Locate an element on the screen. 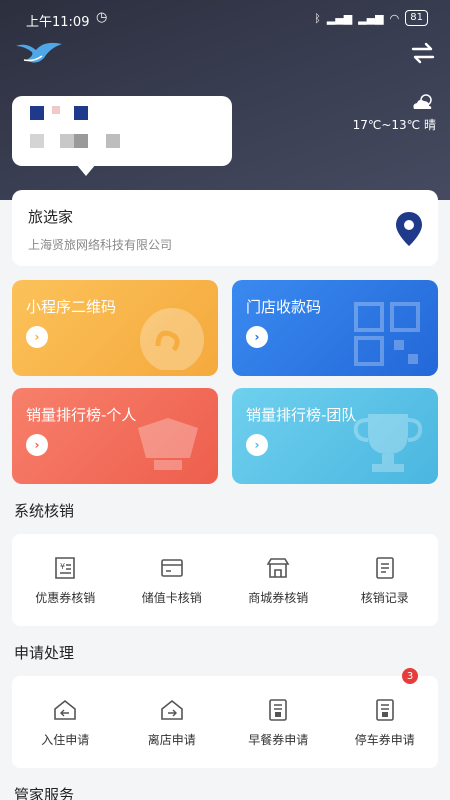 Image resolution: width=450 pixels, height=800 pixels. alarm-icon: ◷ is located at coordinates (102, 17).